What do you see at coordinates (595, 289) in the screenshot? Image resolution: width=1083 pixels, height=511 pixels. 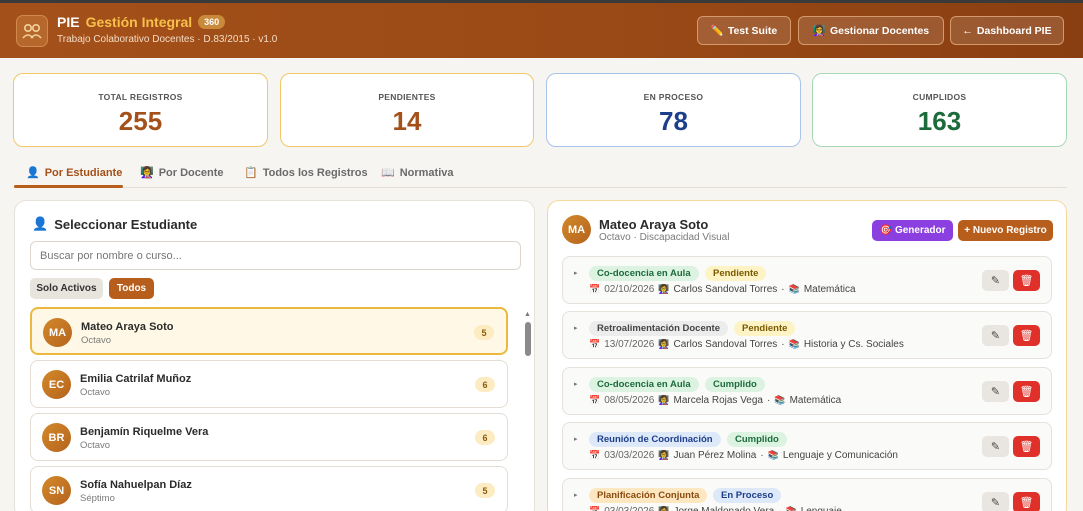 I see `calendar-icon: 📅` at bounding box center [595, 289].